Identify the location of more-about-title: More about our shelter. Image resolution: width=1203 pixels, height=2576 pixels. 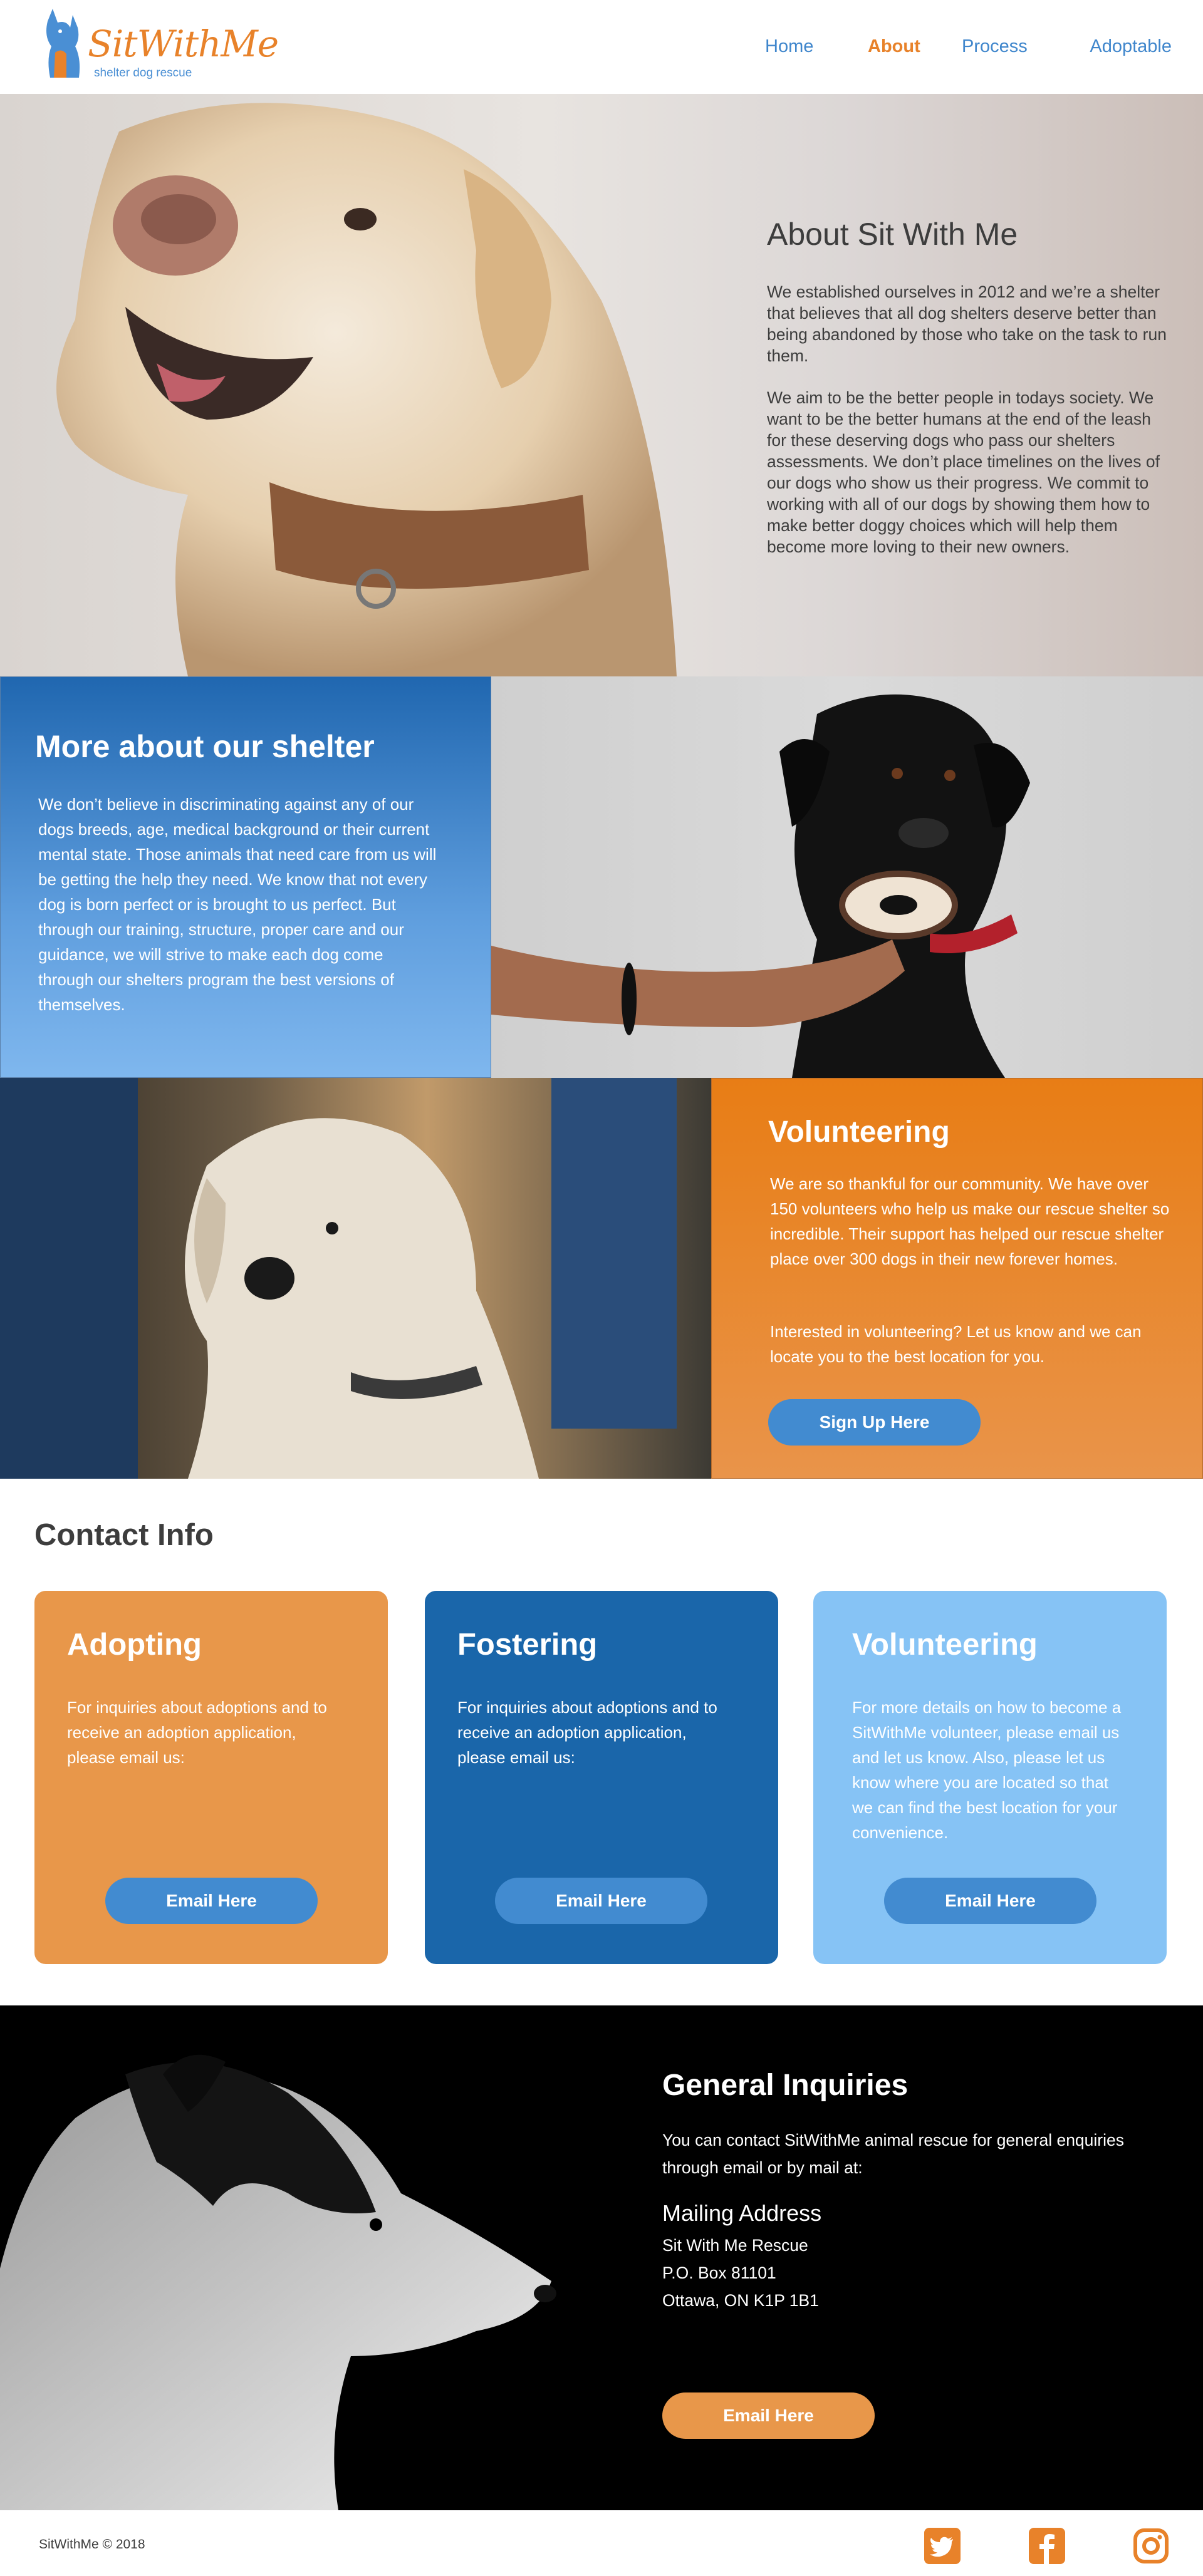
(205, 746).